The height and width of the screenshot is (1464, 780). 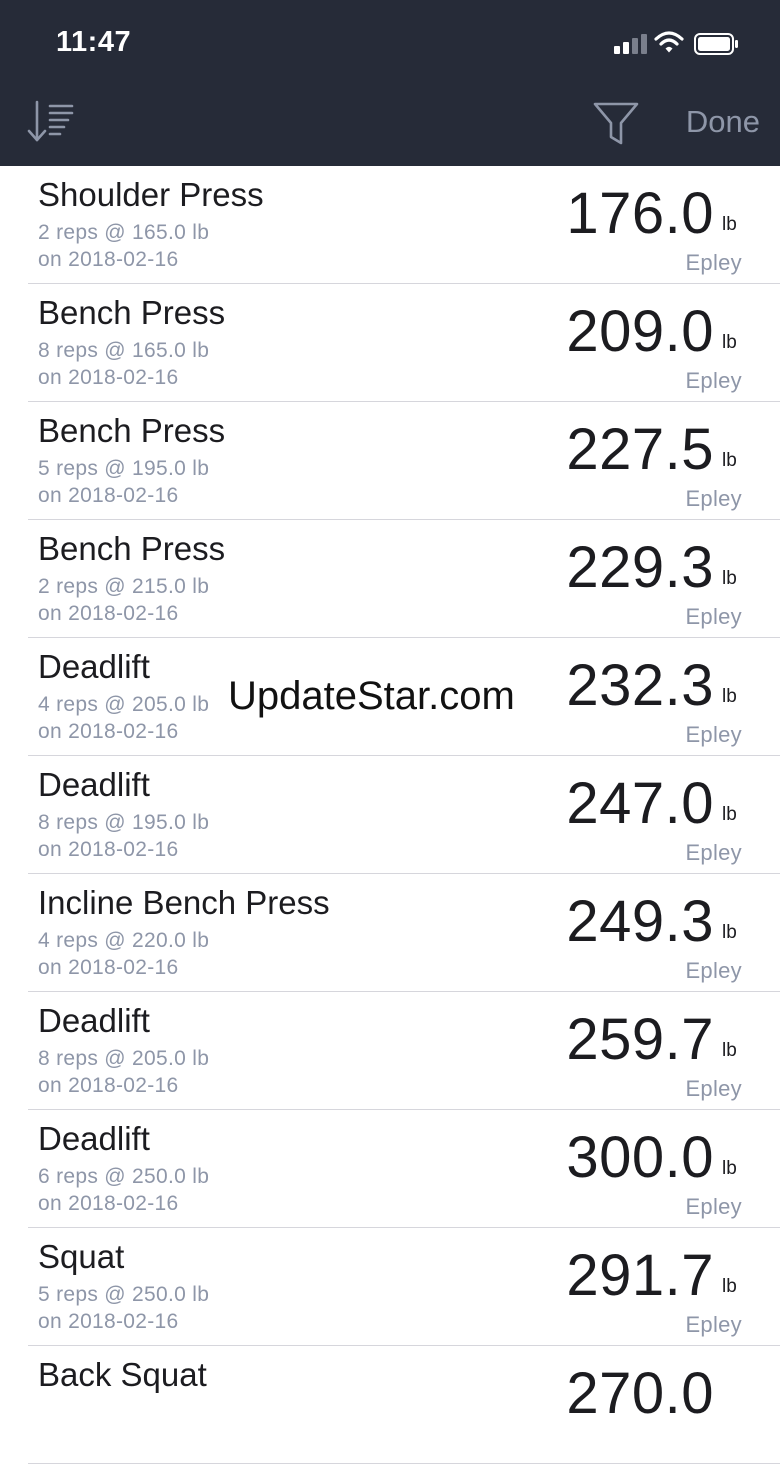 I want to click on set-detail: 4 reps @ 220.0 lb, so click(x=124, y=940).